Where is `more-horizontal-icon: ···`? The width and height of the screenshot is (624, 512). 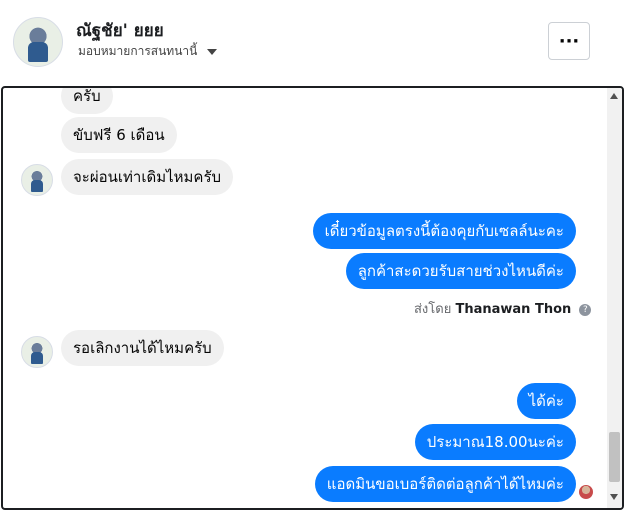
more-horizontal-icon: ··· is located at coordinates (569, 41).